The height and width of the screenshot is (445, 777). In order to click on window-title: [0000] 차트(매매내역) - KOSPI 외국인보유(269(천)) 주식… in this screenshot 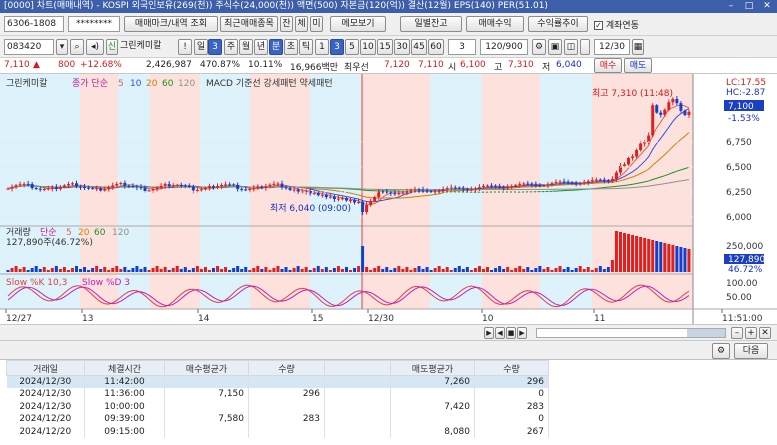, I will do `click(276, 6)`.